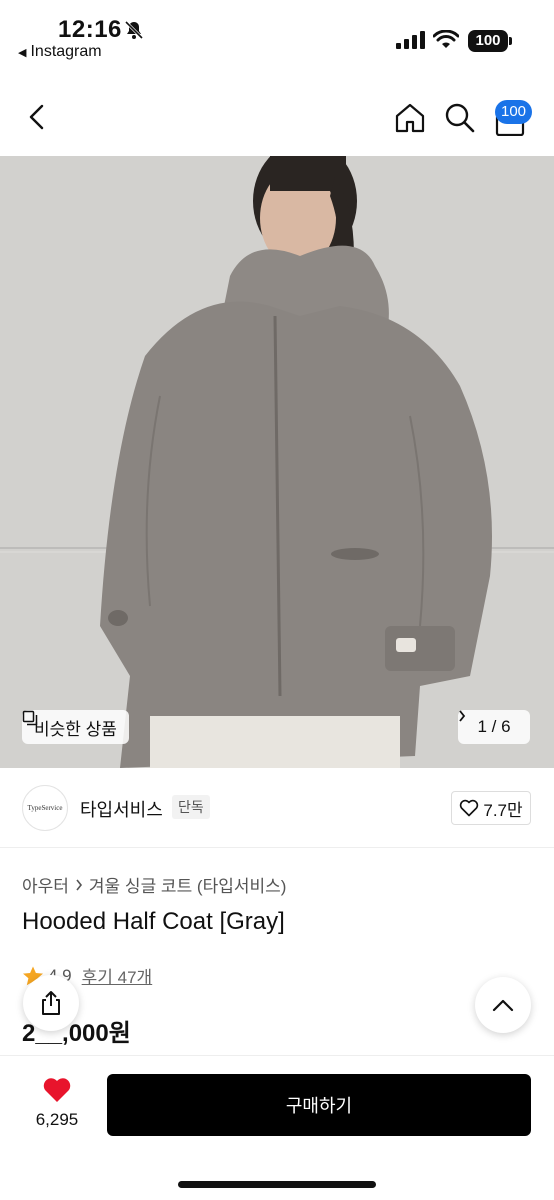  I want to click on chevron-up-icon, so click(503, 1005).